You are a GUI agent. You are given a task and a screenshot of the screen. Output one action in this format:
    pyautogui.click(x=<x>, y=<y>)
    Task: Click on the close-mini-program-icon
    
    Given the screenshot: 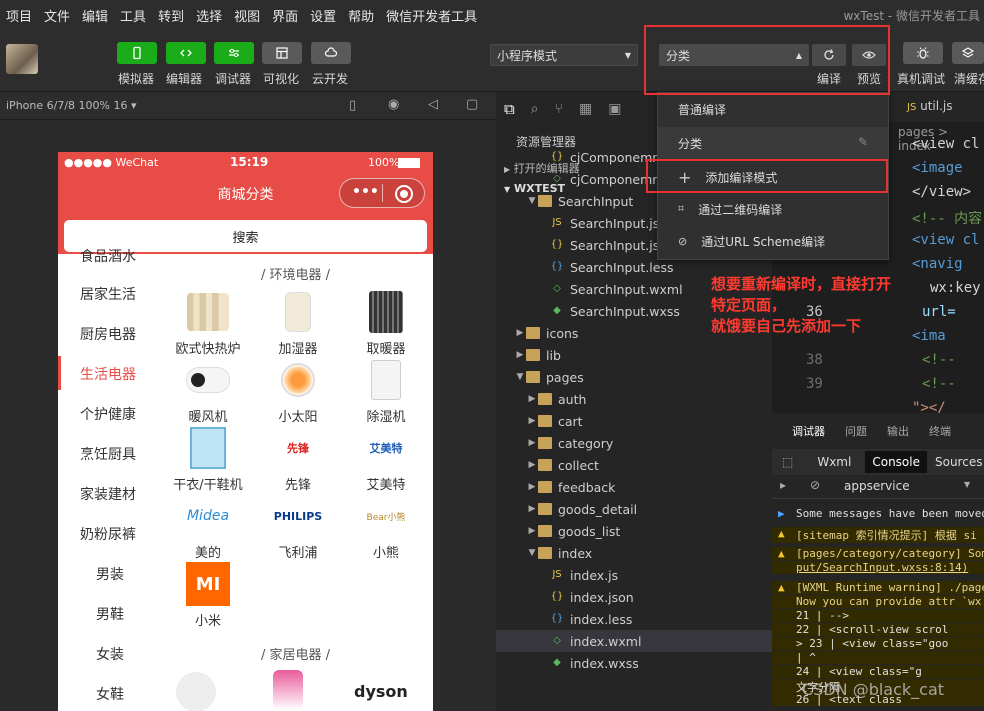 What is the action you would take?
    pyautogui.click(x=404, y=194)
    